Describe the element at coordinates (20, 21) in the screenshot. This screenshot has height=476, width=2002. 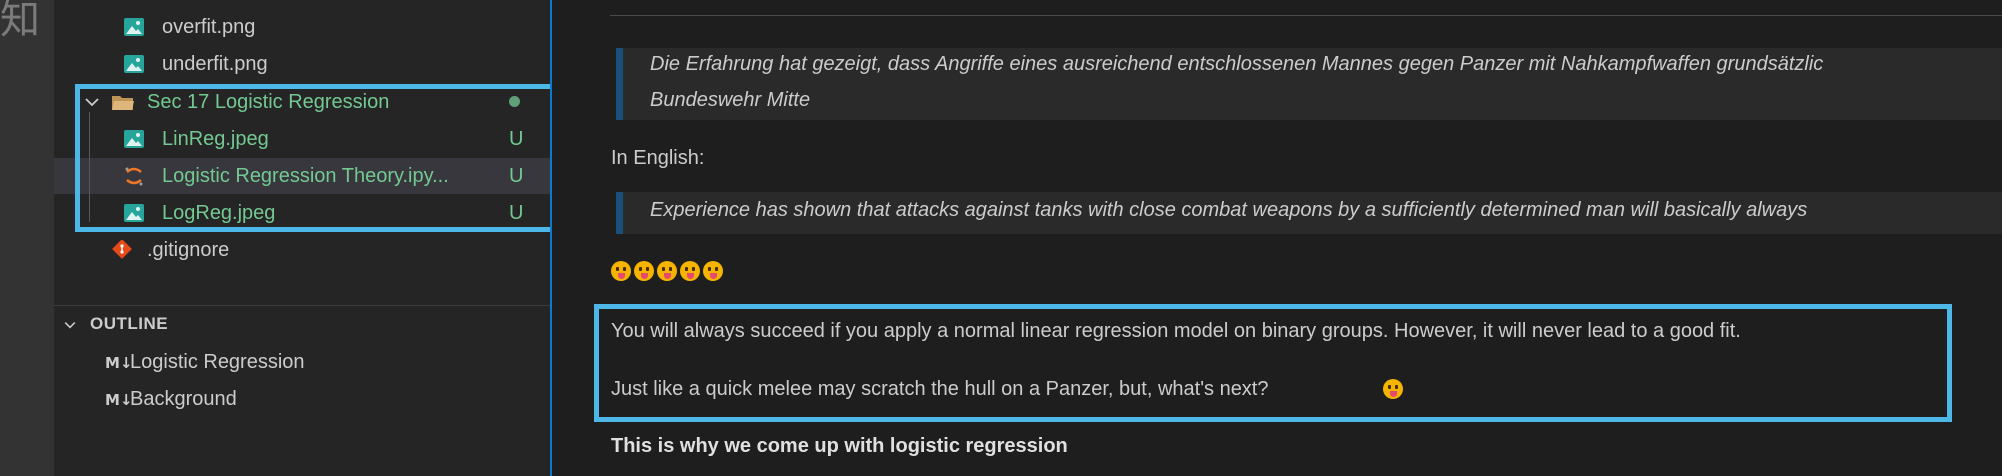
I see `activity-bar-glyph: 知` at that location.